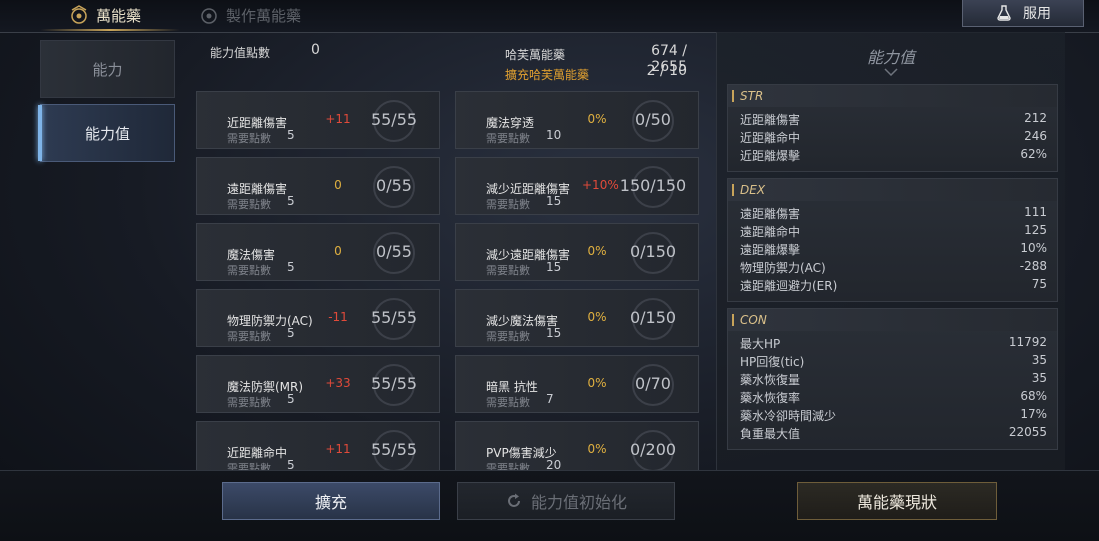  I want to click on summary-row: 藥水冷卻時間減少 17%, so click(892, 416).